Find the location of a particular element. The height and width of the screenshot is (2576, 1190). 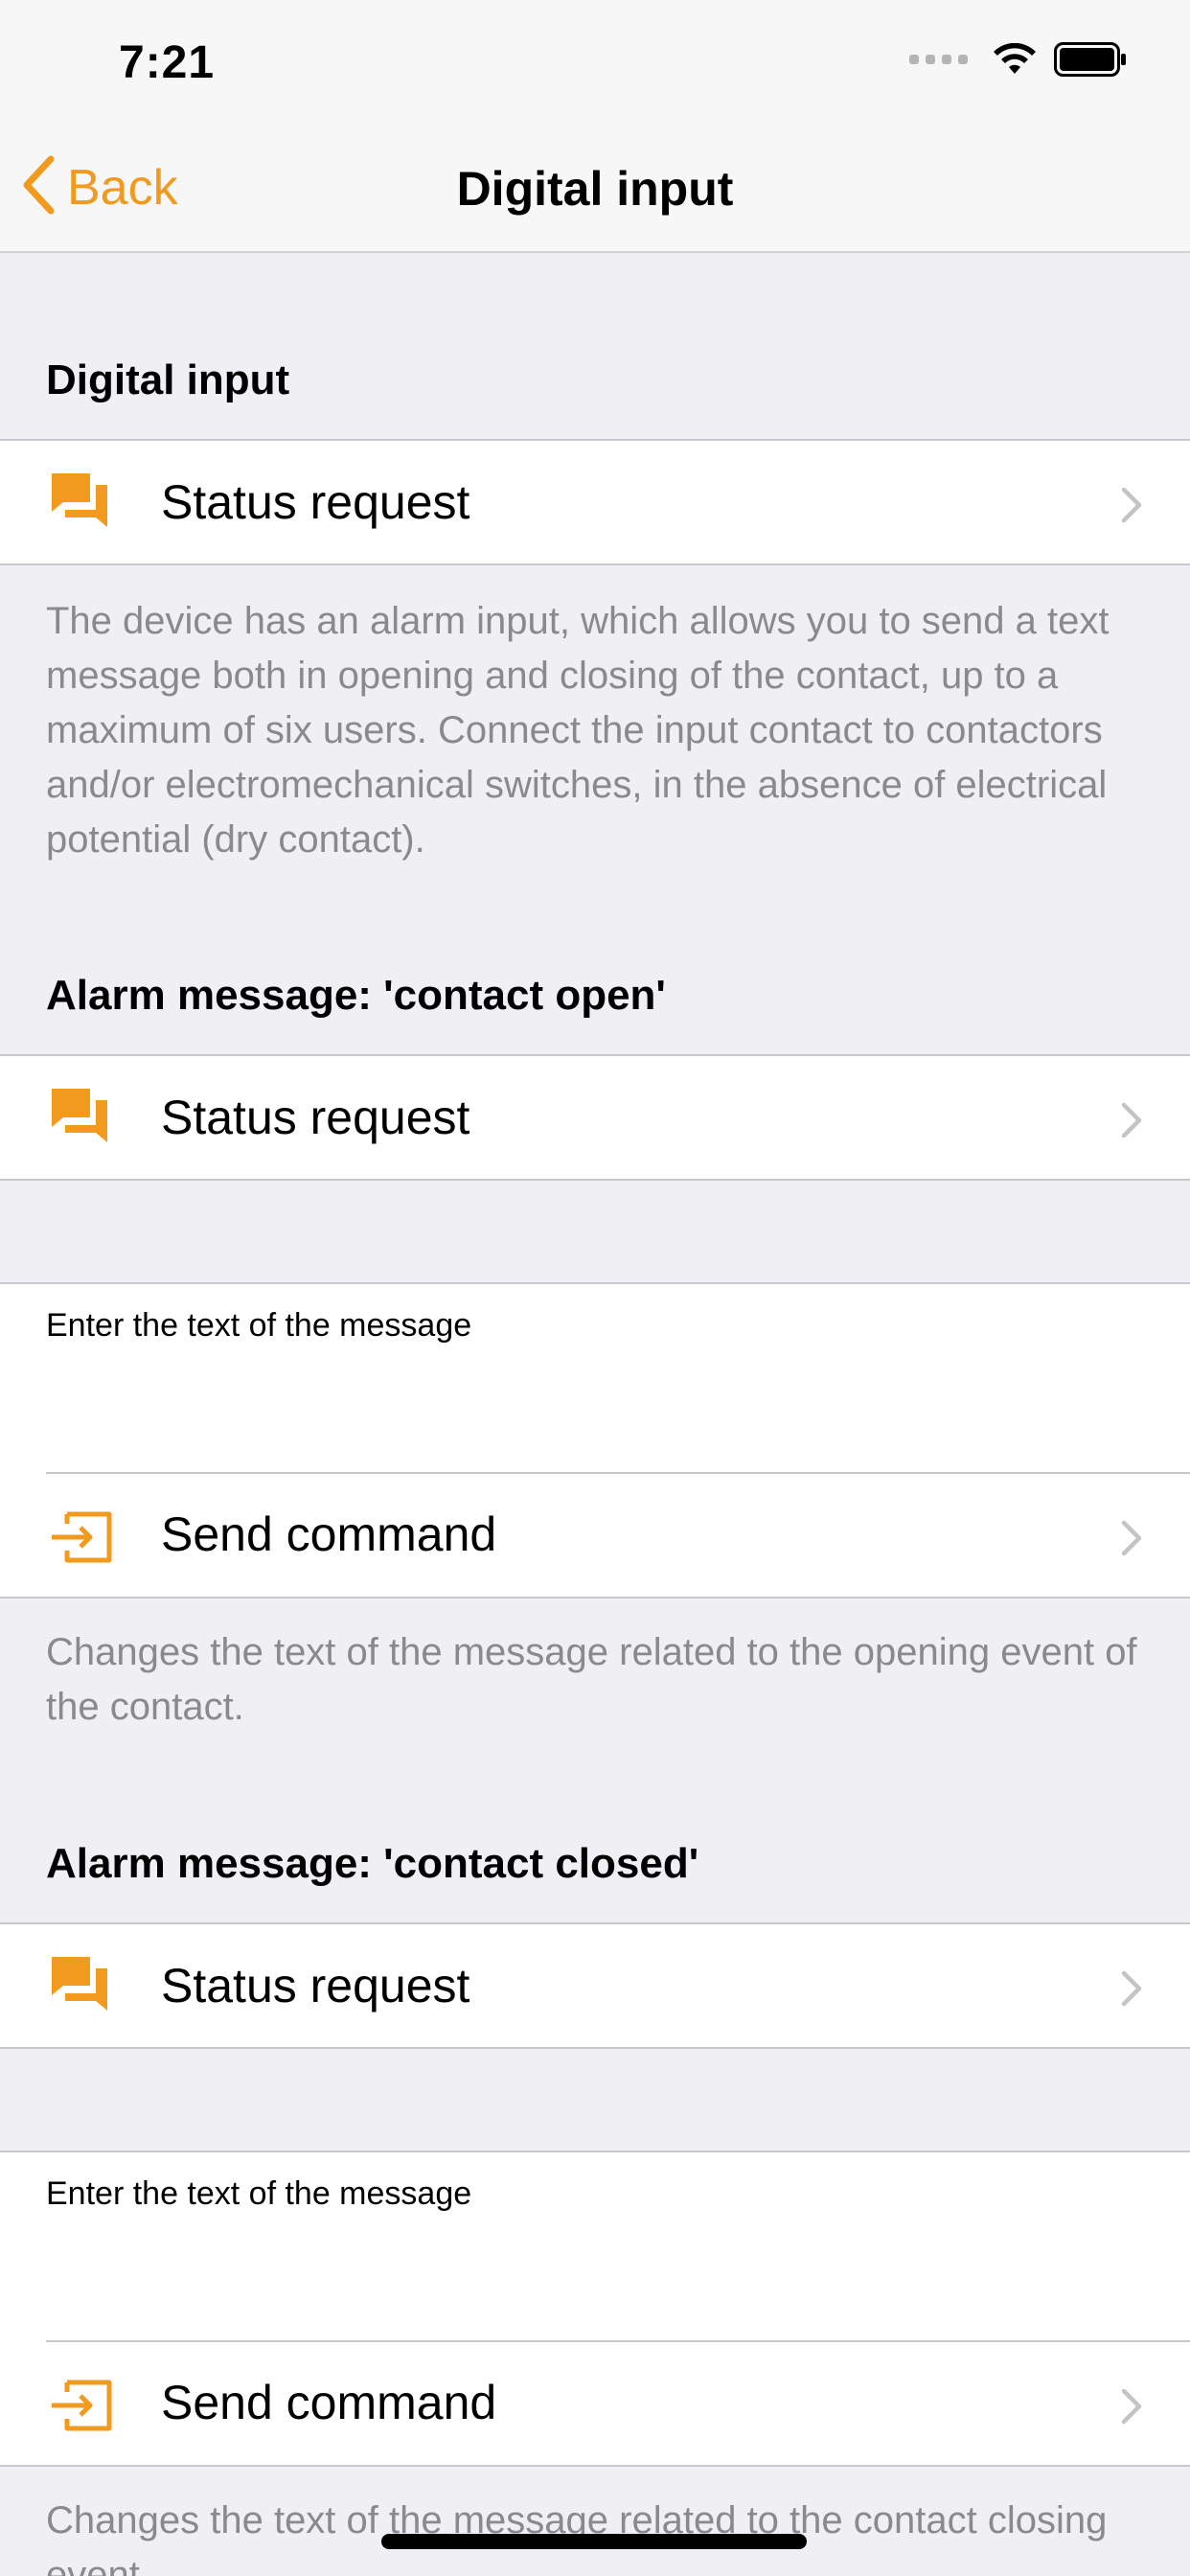

section-header-contact-closed: Alarm message: 'contact closed' is located at coordinates (373, 1863).